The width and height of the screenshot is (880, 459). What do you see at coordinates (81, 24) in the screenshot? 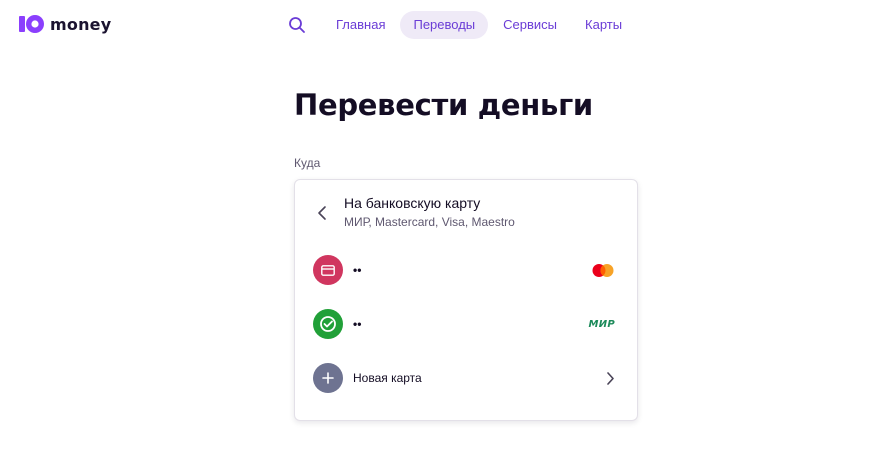
I see `brand-name: money` at bounding box center [81, 24].